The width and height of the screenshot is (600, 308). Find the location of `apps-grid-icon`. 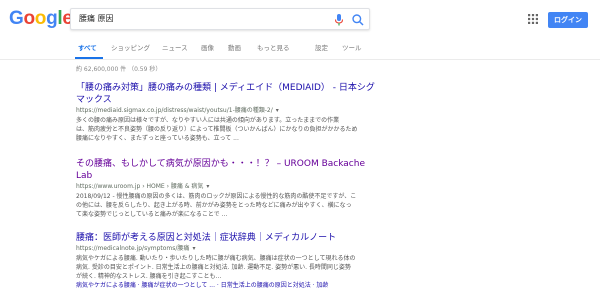

apps-grid-icon is located at coordinates (533, 19).